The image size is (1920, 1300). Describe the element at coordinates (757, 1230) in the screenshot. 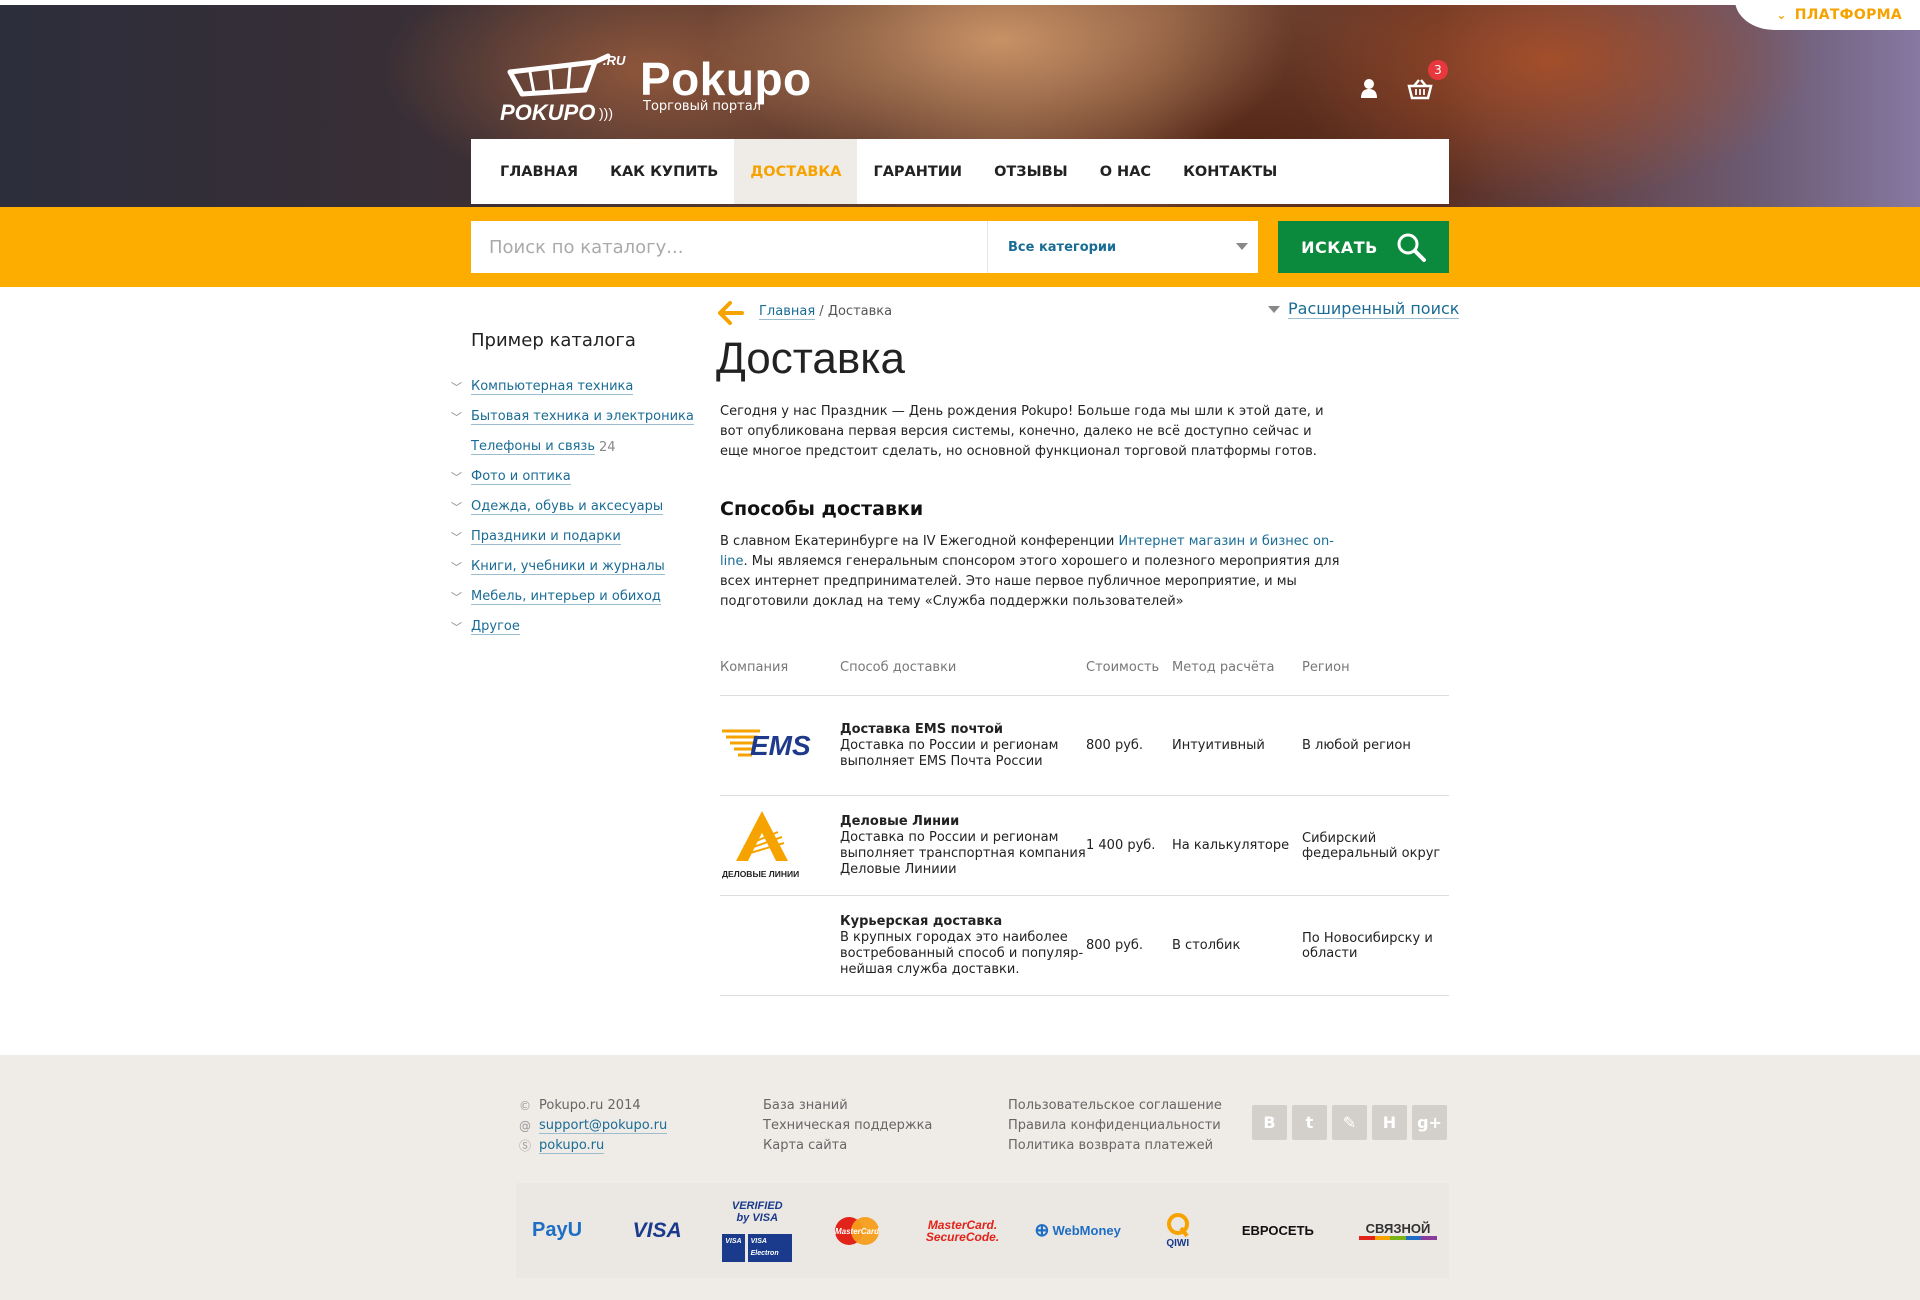

I see `verified-by-visa-logo: VERIFIED by VISA VISA VISA Electron` at that location.